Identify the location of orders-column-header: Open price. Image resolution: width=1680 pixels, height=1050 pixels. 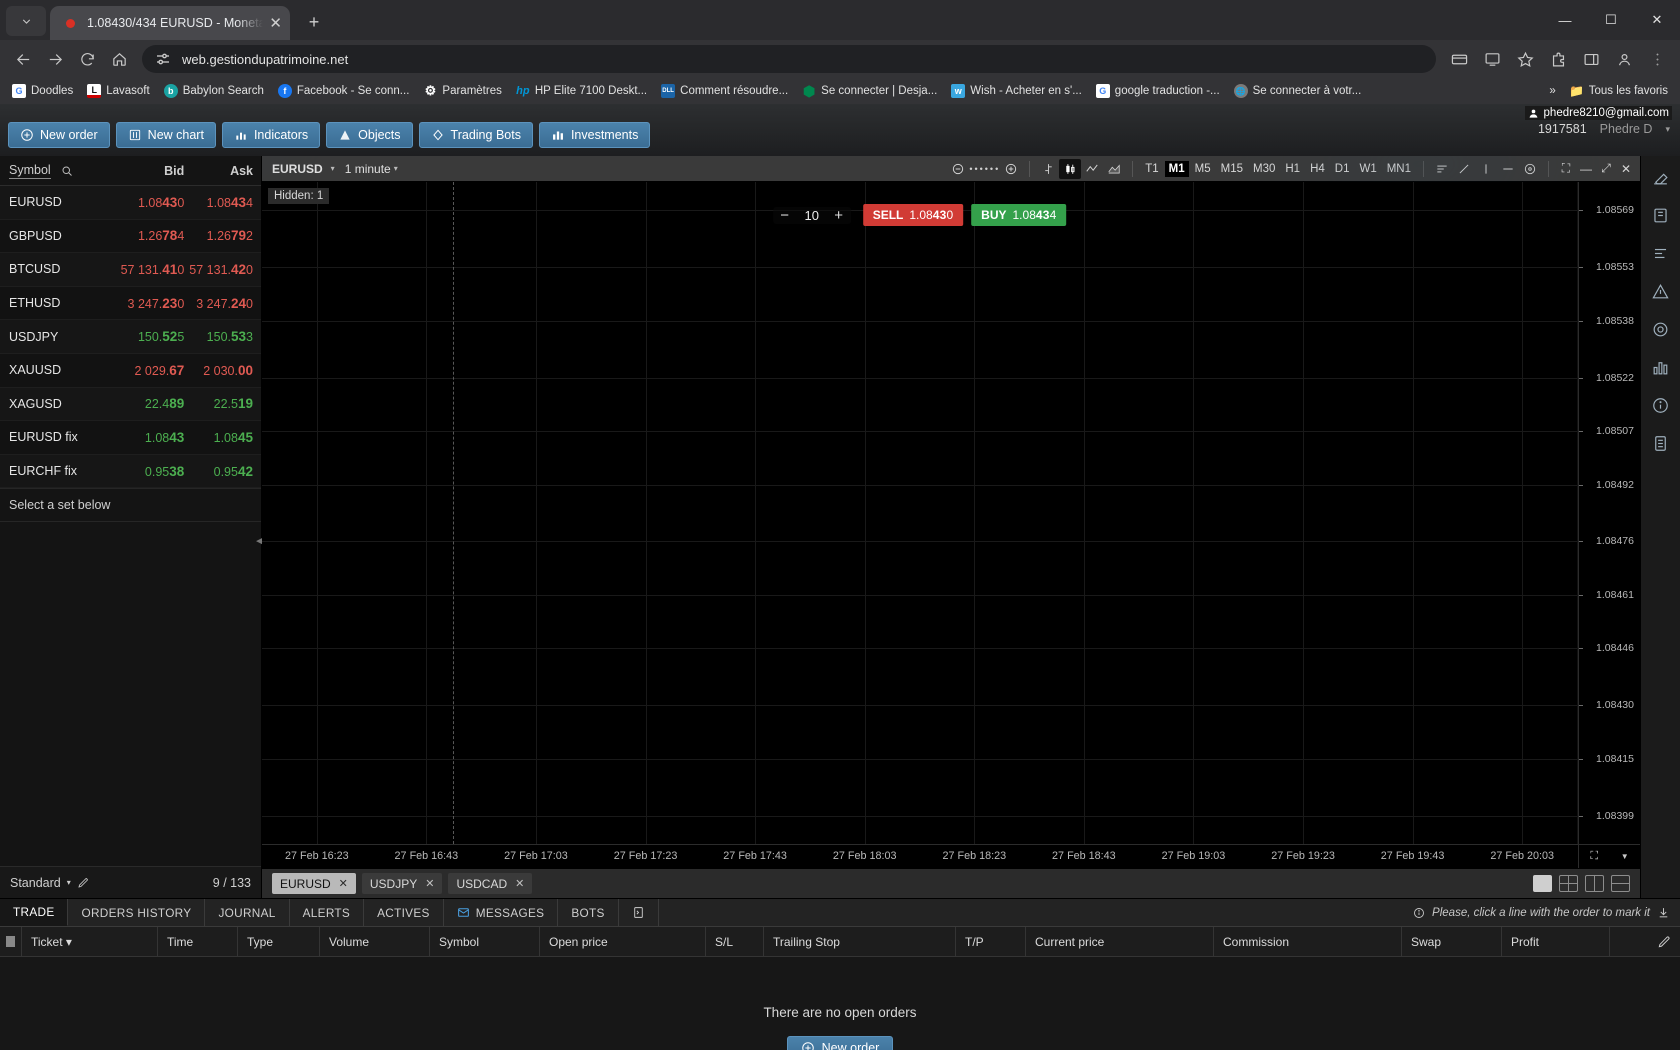
(623, 941).